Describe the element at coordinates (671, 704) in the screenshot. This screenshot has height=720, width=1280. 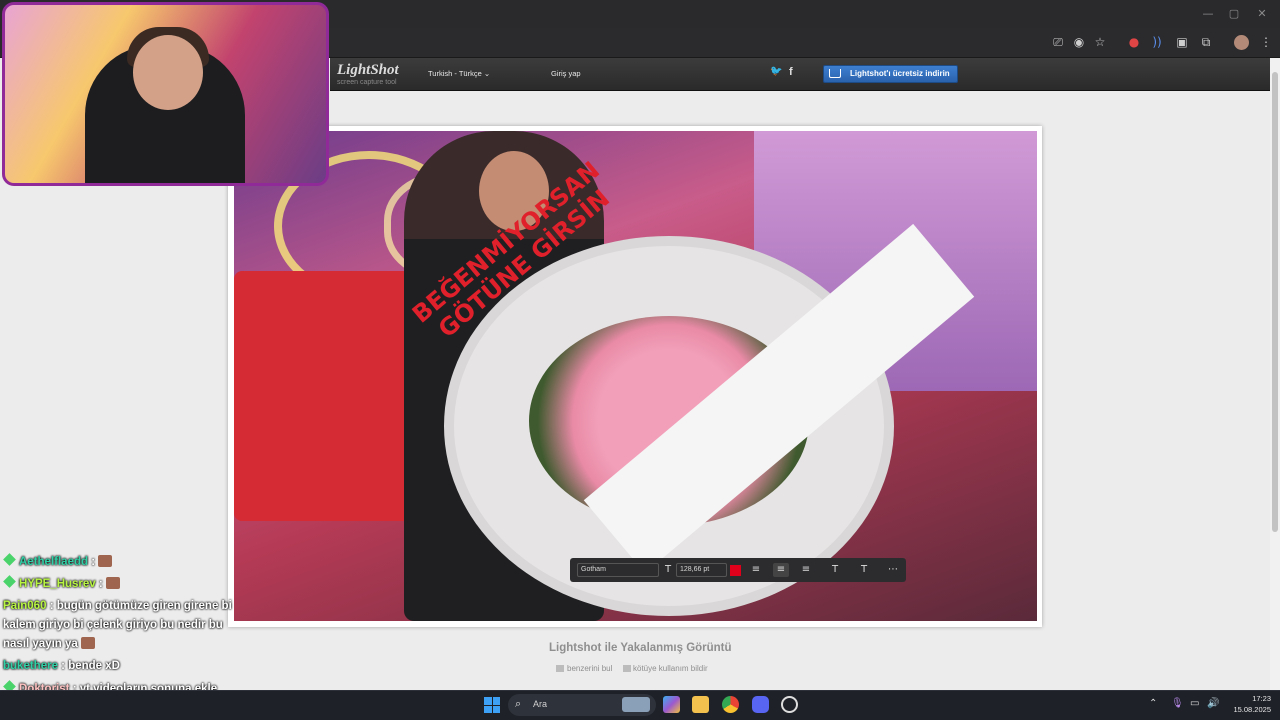
I see `copilot-icon` at that location.